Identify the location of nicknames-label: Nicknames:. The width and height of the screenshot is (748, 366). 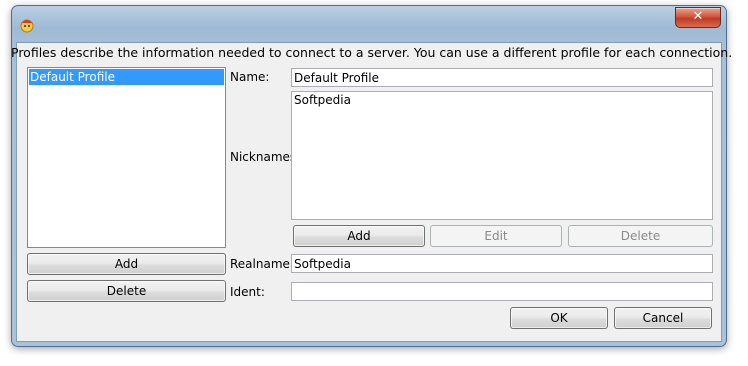
(265, 157).